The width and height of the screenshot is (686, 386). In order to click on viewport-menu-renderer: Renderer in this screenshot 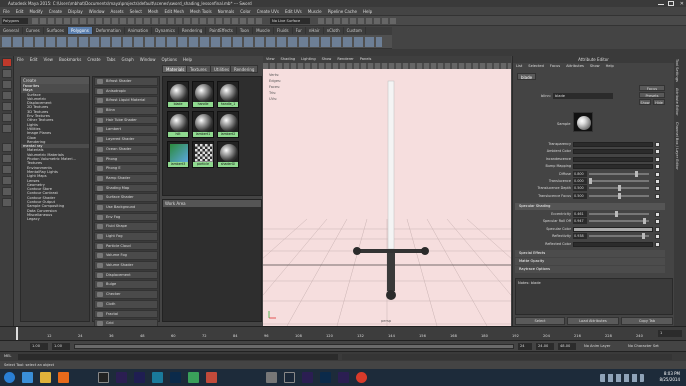, I will do `click(345, 59)`.